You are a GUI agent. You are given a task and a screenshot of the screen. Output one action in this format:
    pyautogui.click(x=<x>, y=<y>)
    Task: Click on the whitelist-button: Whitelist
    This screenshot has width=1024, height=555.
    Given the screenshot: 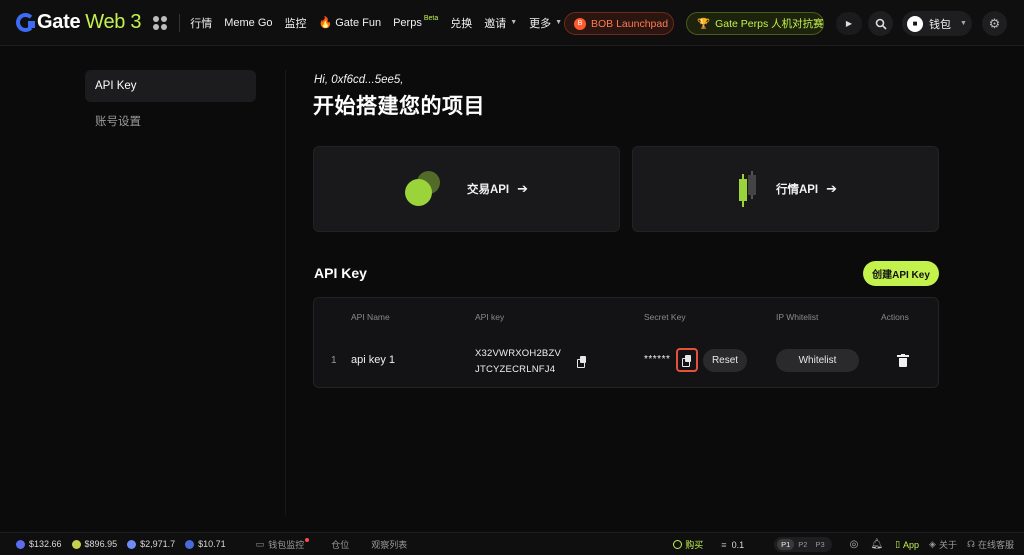 What is the action you would take?
    pyautogui.click(x=817, y=360)
    